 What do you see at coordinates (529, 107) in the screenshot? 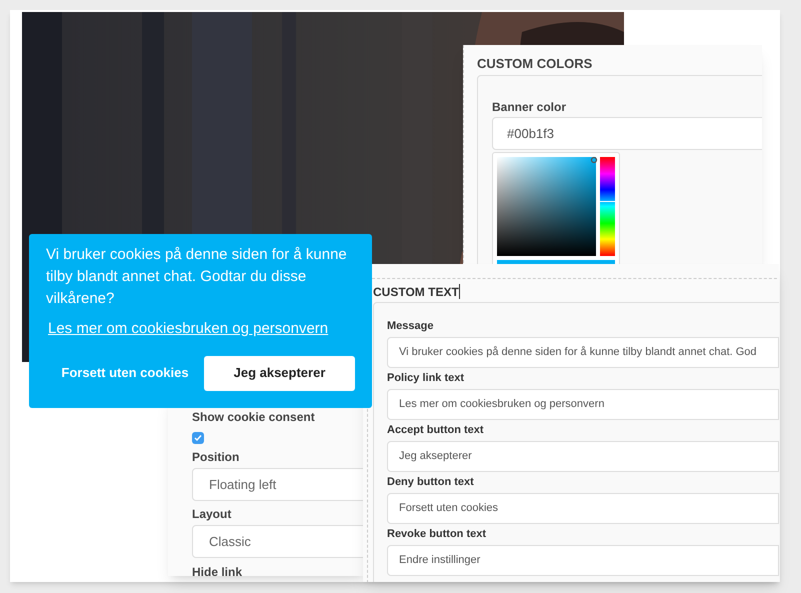
I see `field-label: Banner color` at bounding box center [529, 107].